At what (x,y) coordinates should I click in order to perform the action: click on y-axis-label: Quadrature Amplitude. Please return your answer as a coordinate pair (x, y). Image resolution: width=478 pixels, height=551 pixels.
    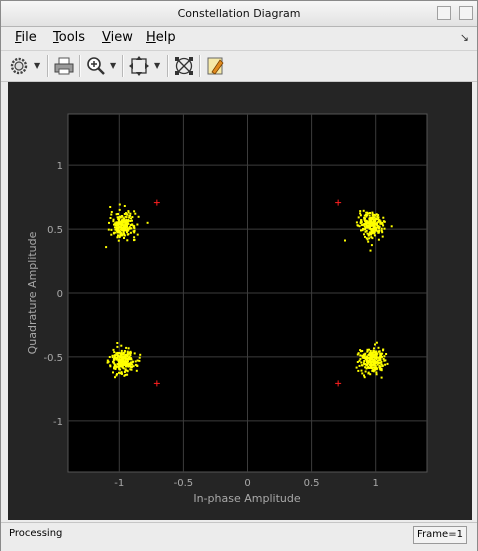
    Looking at the image, I should click on (32, 292).